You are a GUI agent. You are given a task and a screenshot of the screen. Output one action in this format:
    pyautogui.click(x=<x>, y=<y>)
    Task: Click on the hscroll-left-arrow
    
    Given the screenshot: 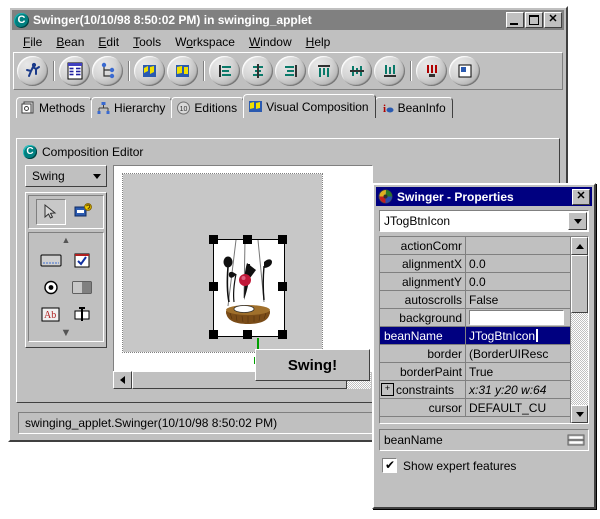 What is the action you would take?
    pyautogui.click(x=122, y=380)
    